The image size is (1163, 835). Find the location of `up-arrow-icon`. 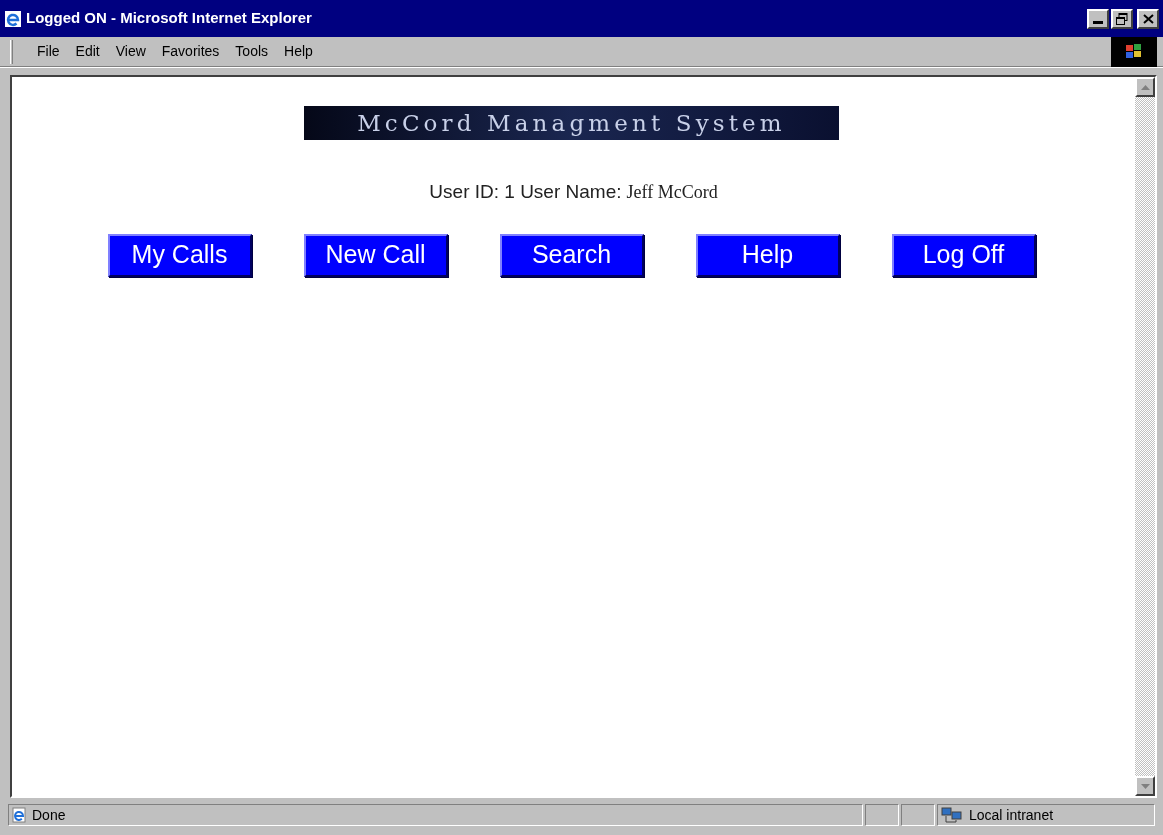

up-arrow-icon is located at coordinates (1145, 87).